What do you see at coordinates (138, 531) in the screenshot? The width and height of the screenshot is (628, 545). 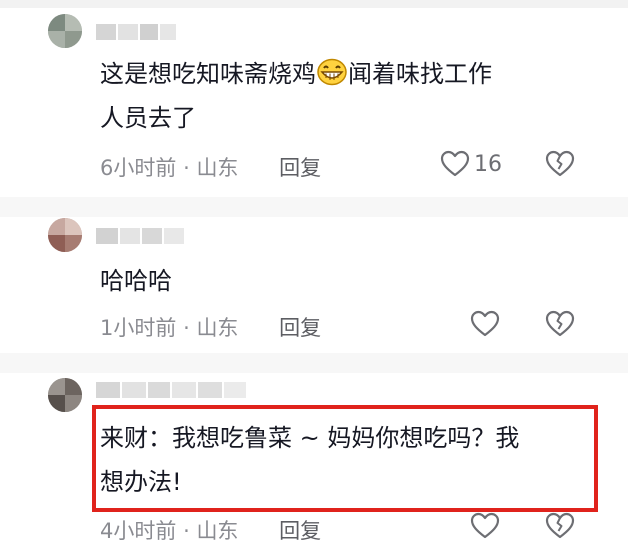 I see `timestamp: 4小时前` at bounding box center [138, 531].